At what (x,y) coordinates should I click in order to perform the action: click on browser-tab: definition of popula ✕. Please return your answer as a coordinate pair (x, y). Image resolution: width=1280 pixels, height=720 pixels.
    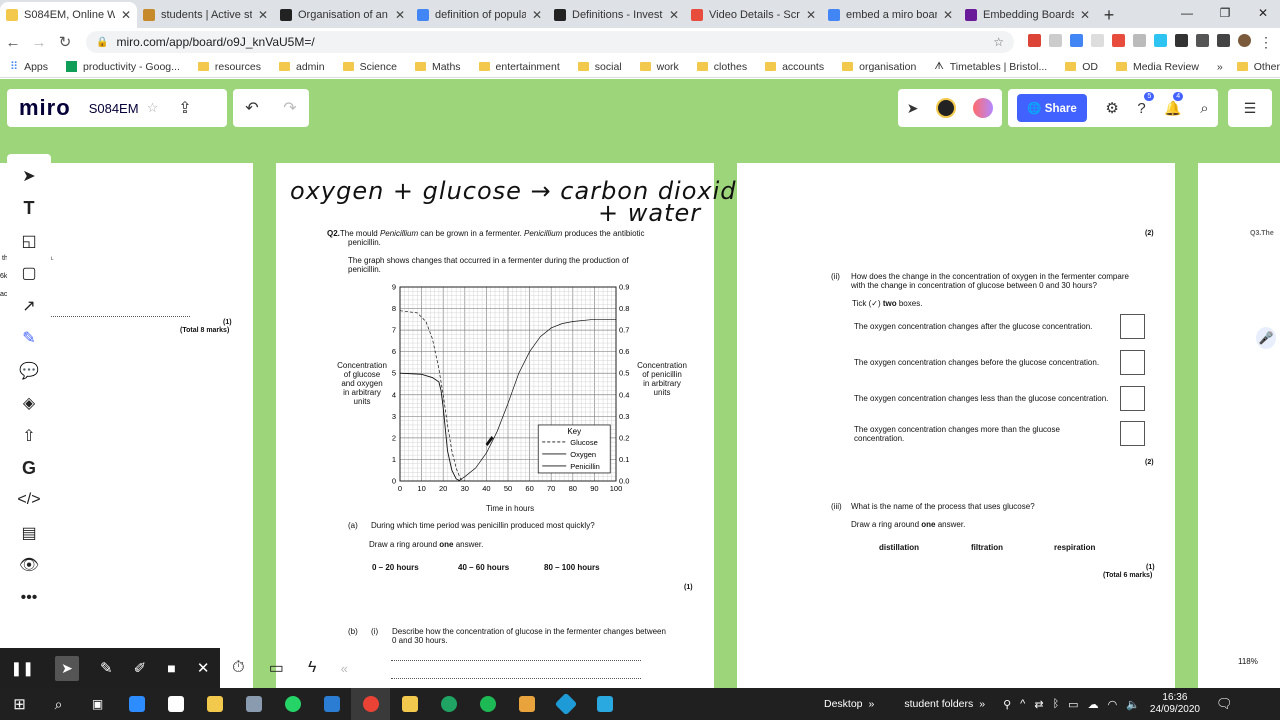
    Looking at the image, I should click on (479, 15).